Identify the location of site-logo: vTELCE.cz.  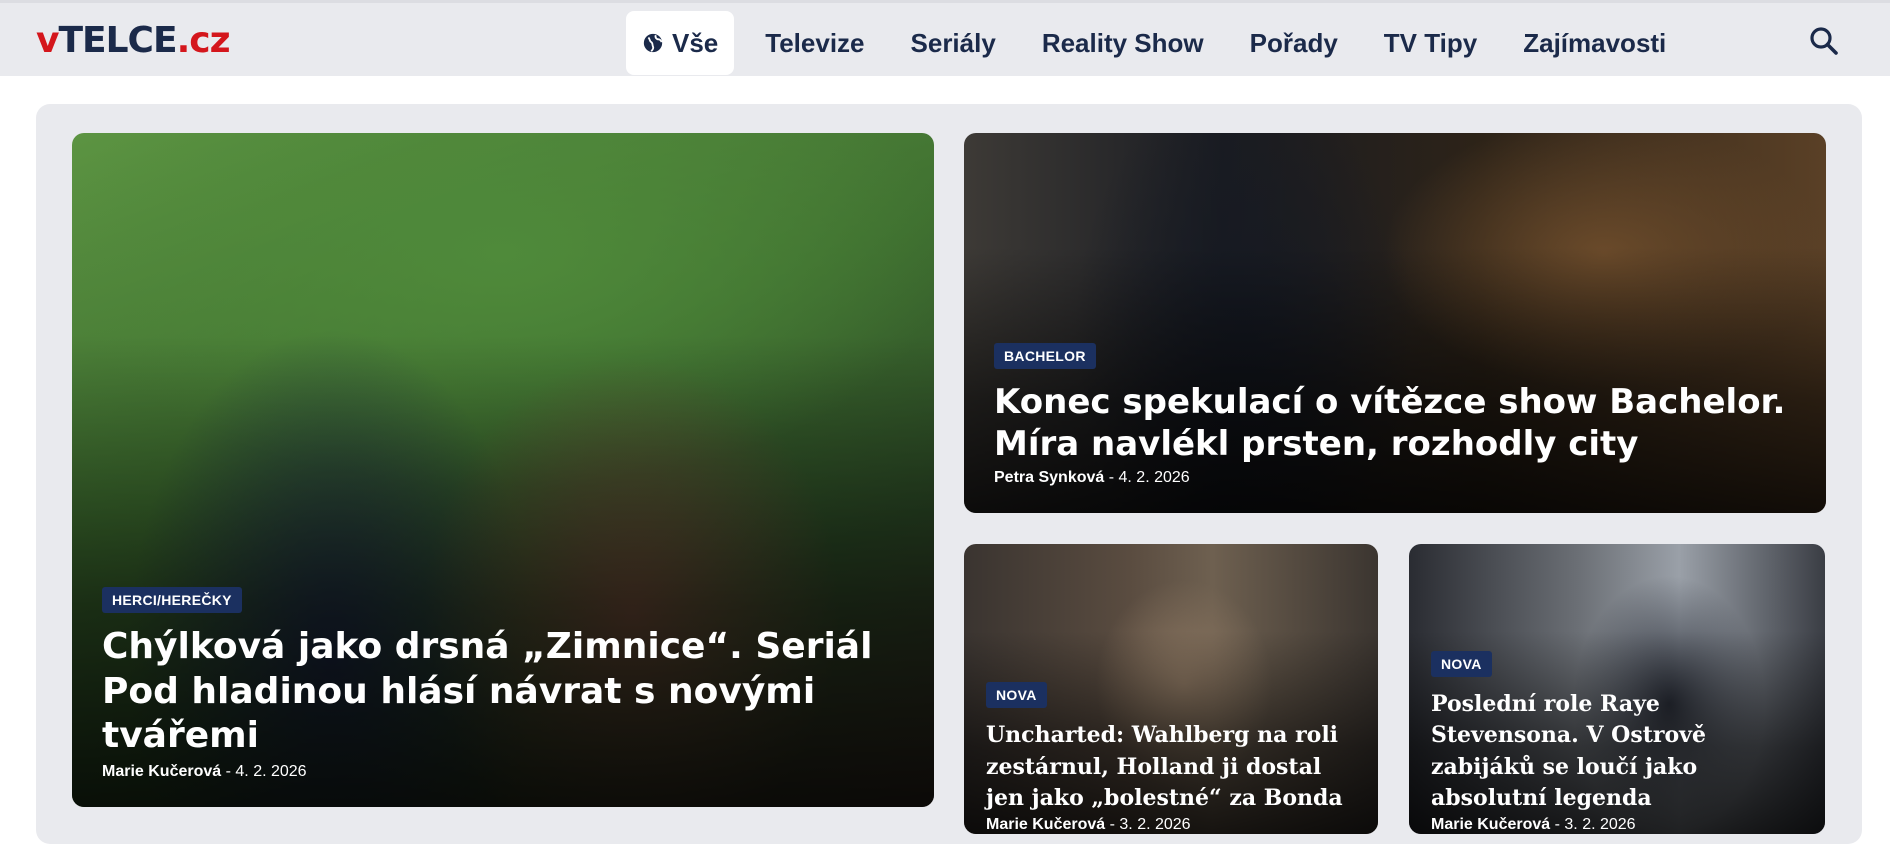
(133, 41).